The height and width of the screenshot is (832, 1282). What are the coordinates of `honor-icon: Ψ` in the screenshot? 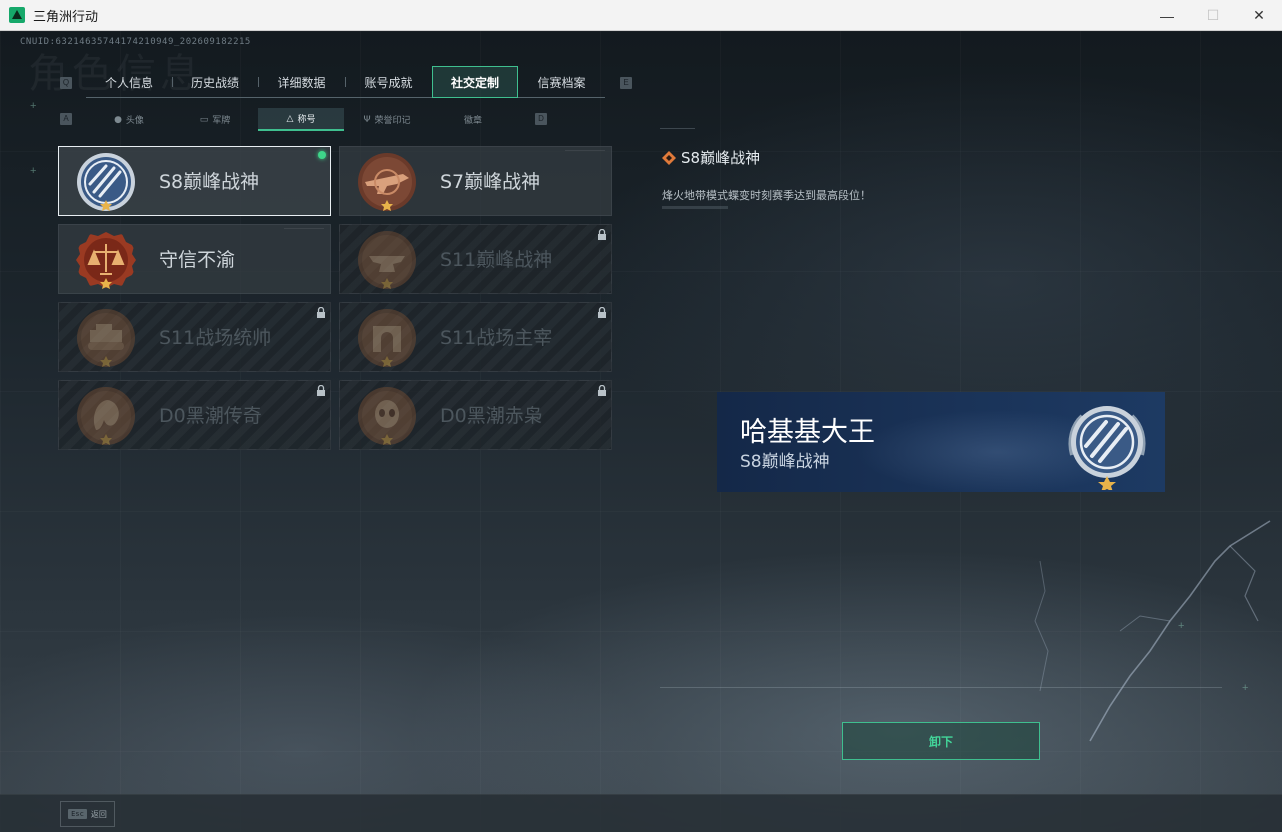 It's located at (367, 119).